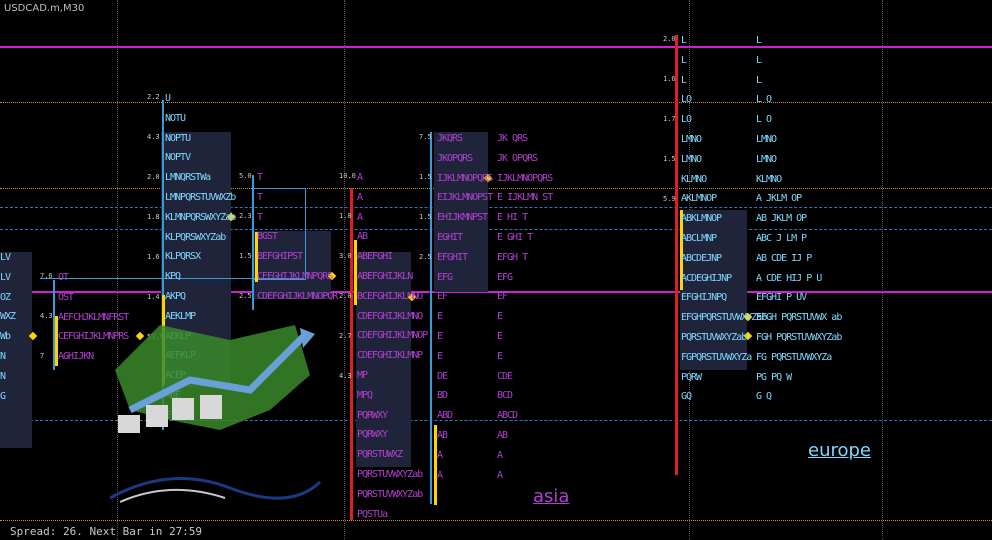 The image size is (992, 540). Describe the element at coordinates (781, 219) in the screenshot. I see `tpo-row: AB JKLM OP` at that location.